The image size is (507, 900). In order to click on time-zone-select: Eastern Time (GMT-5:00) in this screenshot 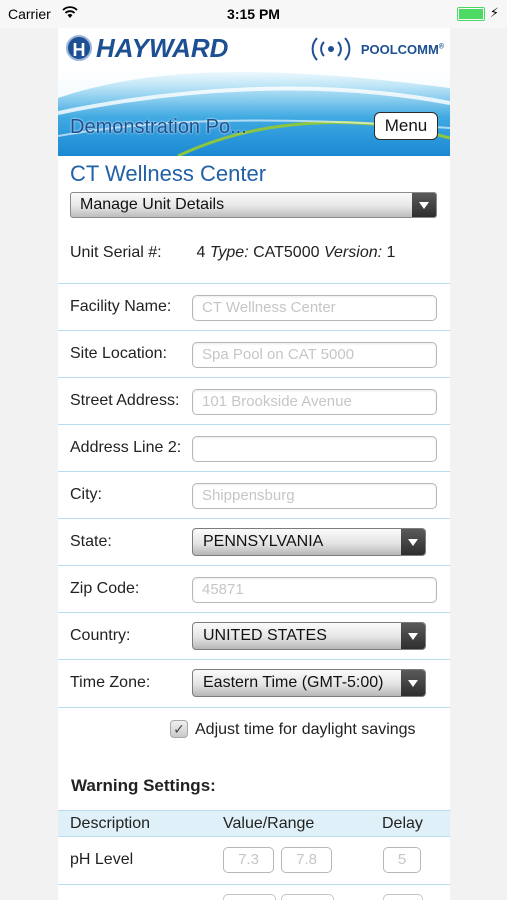, I will do `click(309, 683)`.